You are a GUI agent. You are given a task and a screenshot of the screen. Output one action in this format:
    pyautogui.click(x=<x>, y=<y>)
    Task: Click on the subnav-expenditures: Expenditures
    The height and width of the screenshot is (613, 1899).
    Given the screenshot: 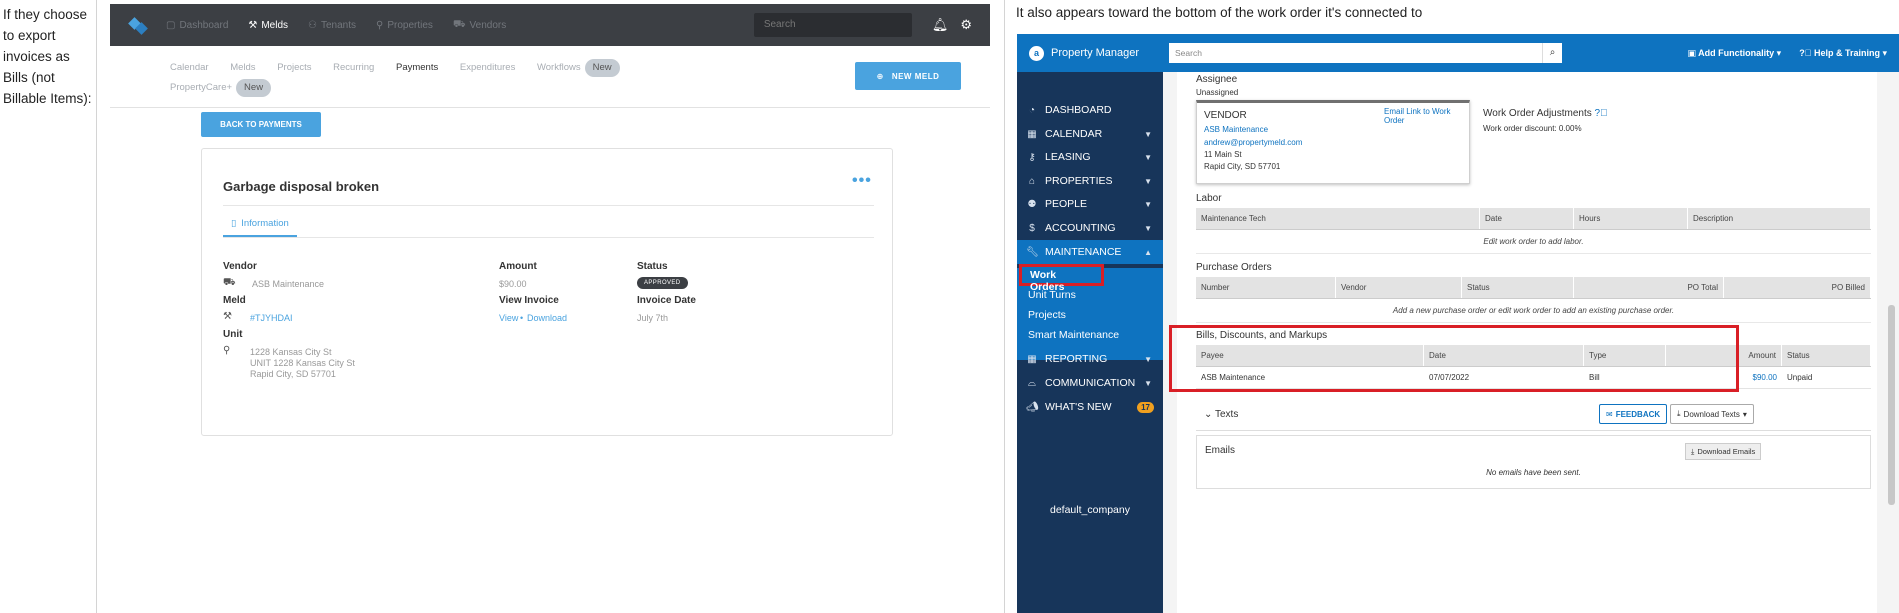 What is the action you would take?
    pyautogui.click(x=487, y=68)
    